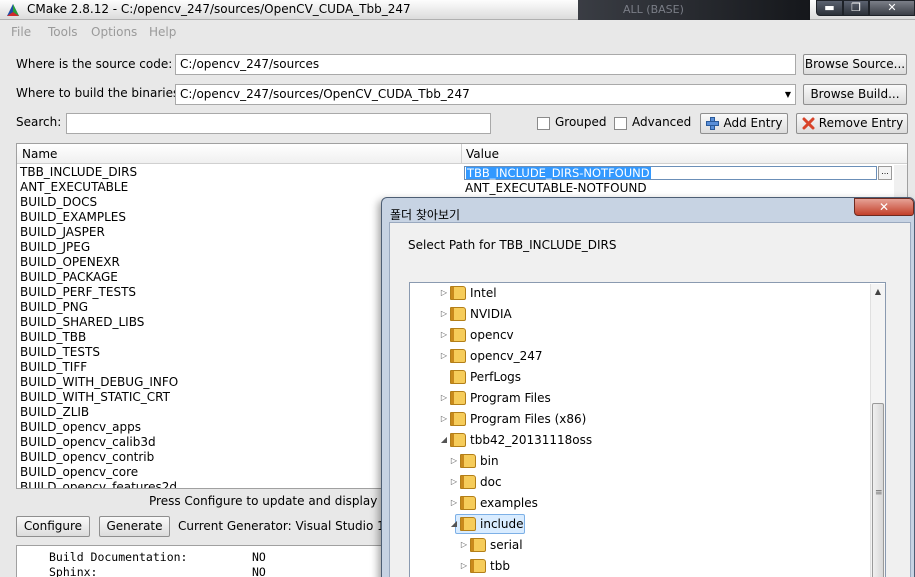 This screenshot has width=915, height=577. Describe the element at coordinates (489, 461) in the screenshot. I see `folder-tree-item-label: bin` at that location.